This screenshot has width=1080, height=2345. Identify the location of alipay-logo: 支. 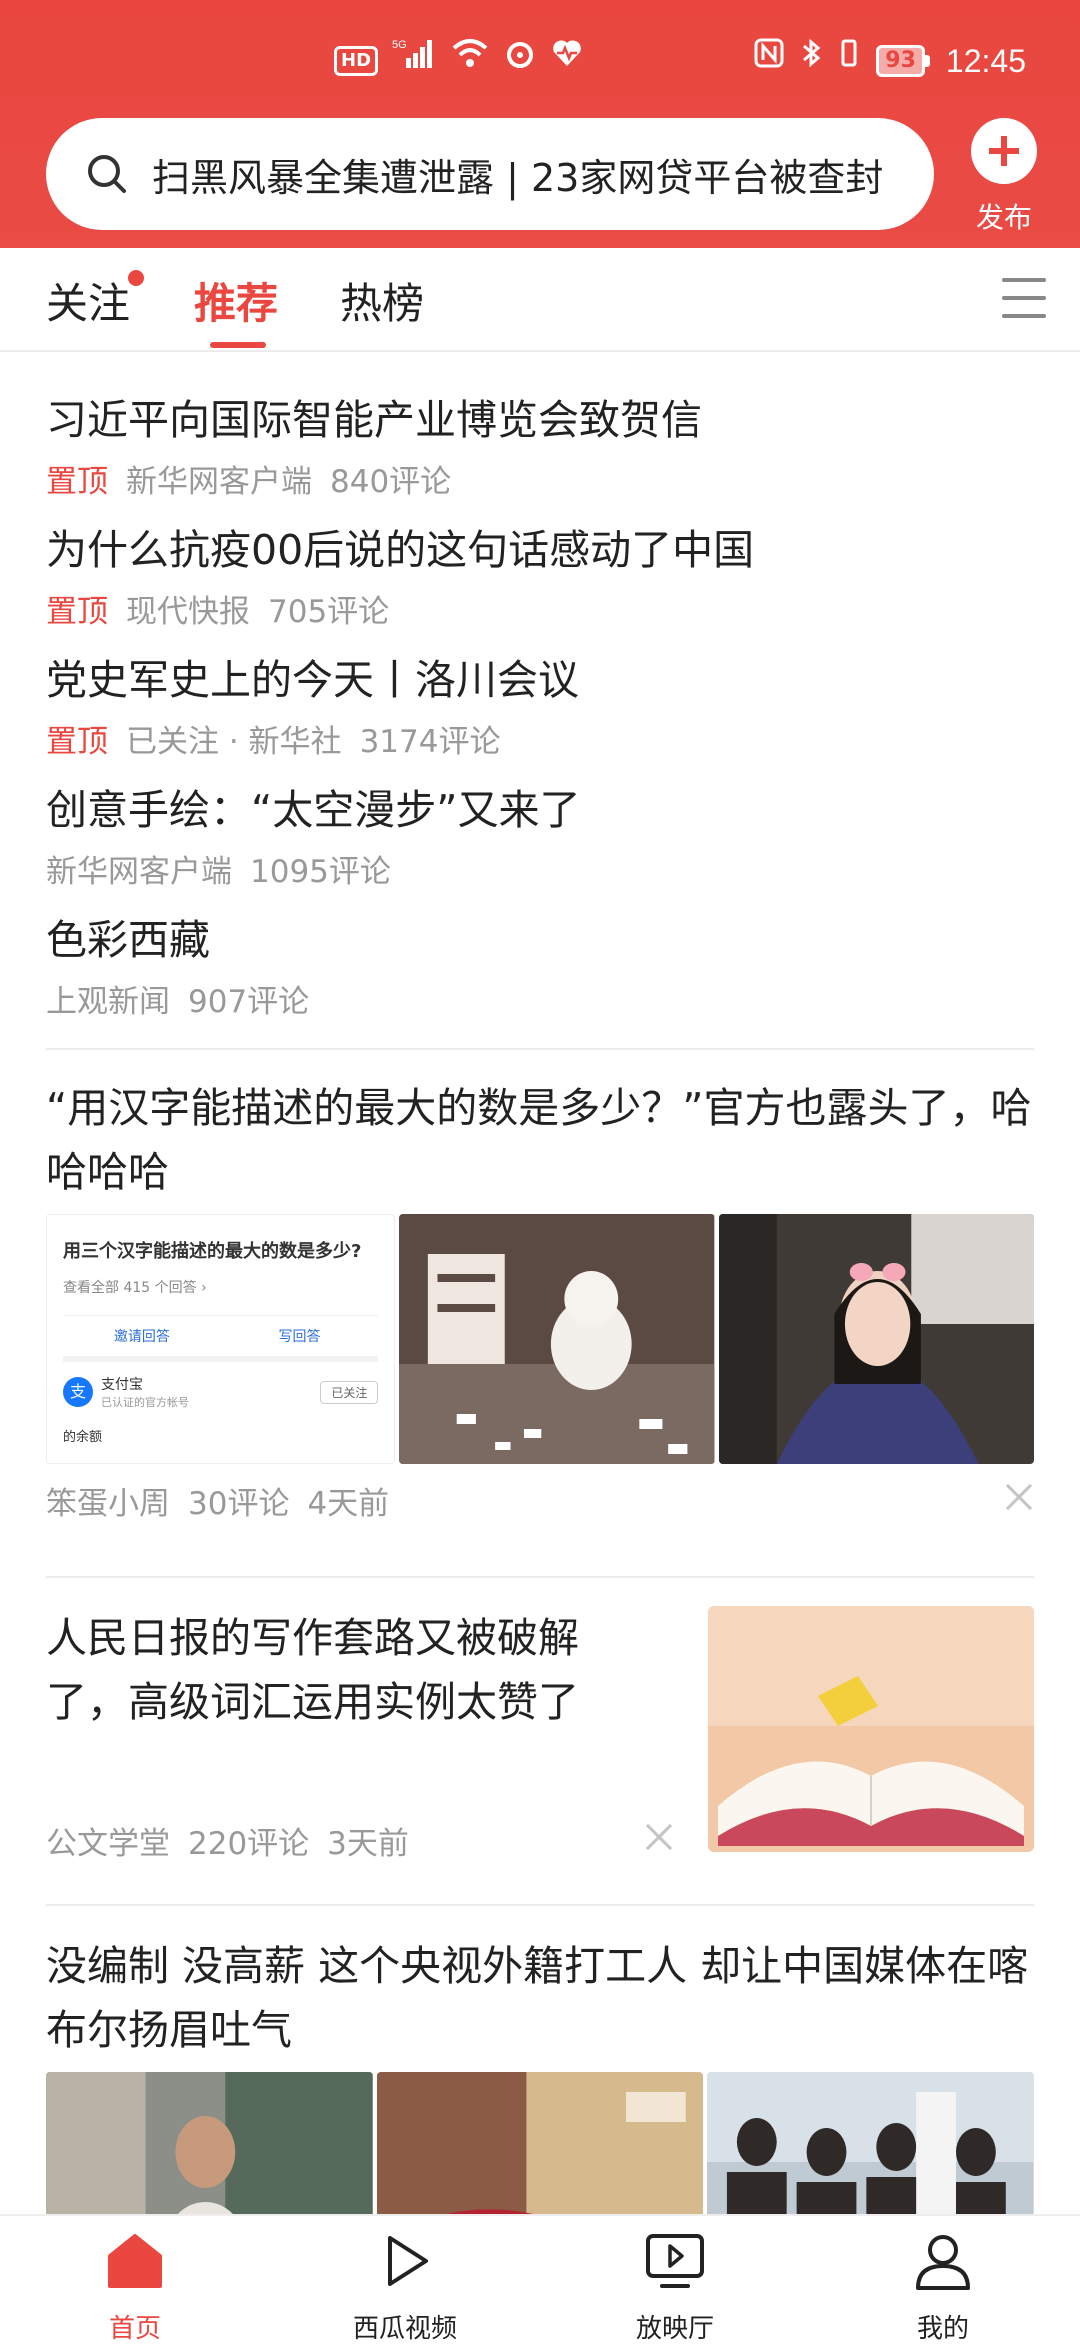
(78, 1392).